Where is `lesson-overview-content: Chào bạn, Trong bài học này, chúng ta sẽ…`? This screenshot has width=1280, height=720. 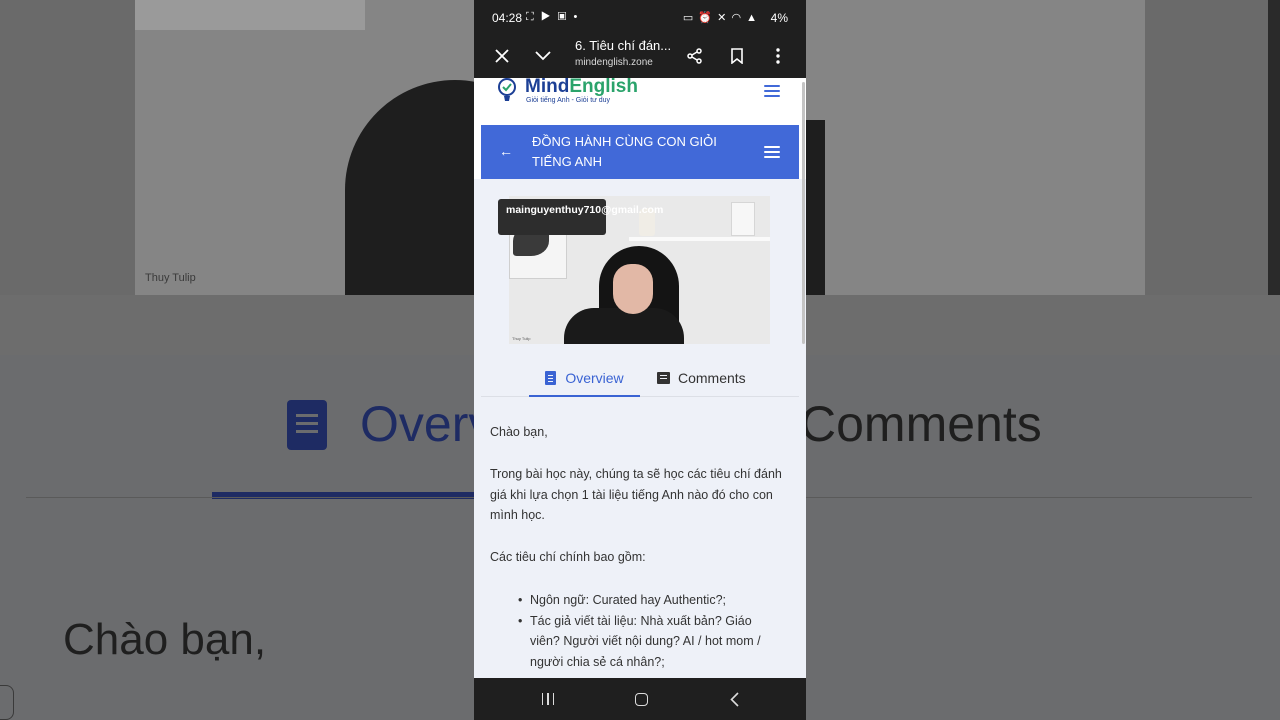 lesson-overview-content: Chào bạn, Trong bài học này, chúng ta sẽ… is located at coordinates (640, 537).